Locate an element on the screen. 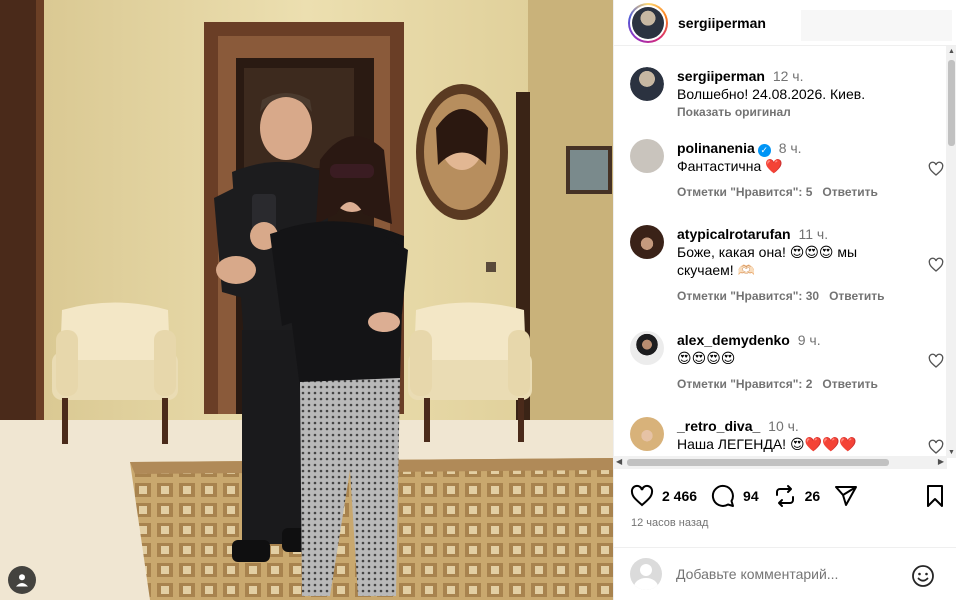 This screenshot has width=956, height=600. caption-username: sergiiperman is located at coordinates (721, 76).